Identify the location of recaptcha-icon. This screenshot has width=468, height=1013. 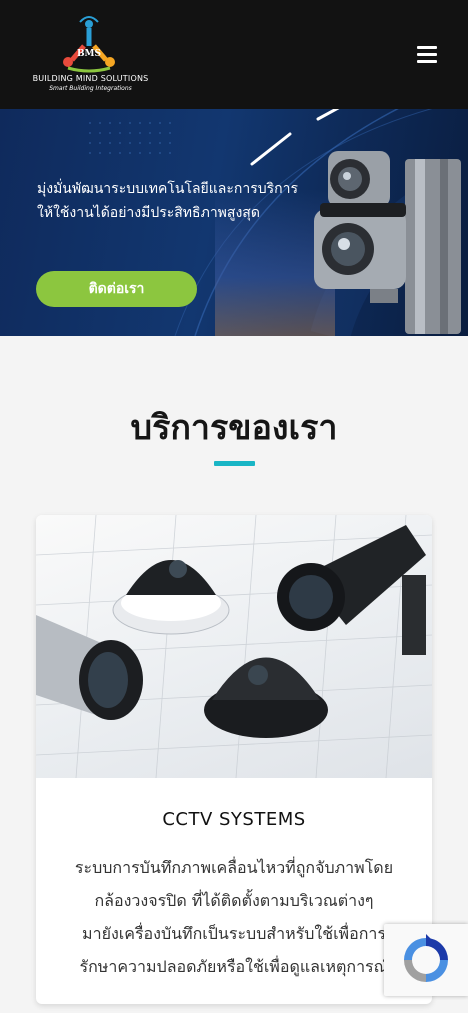
(426, 958).